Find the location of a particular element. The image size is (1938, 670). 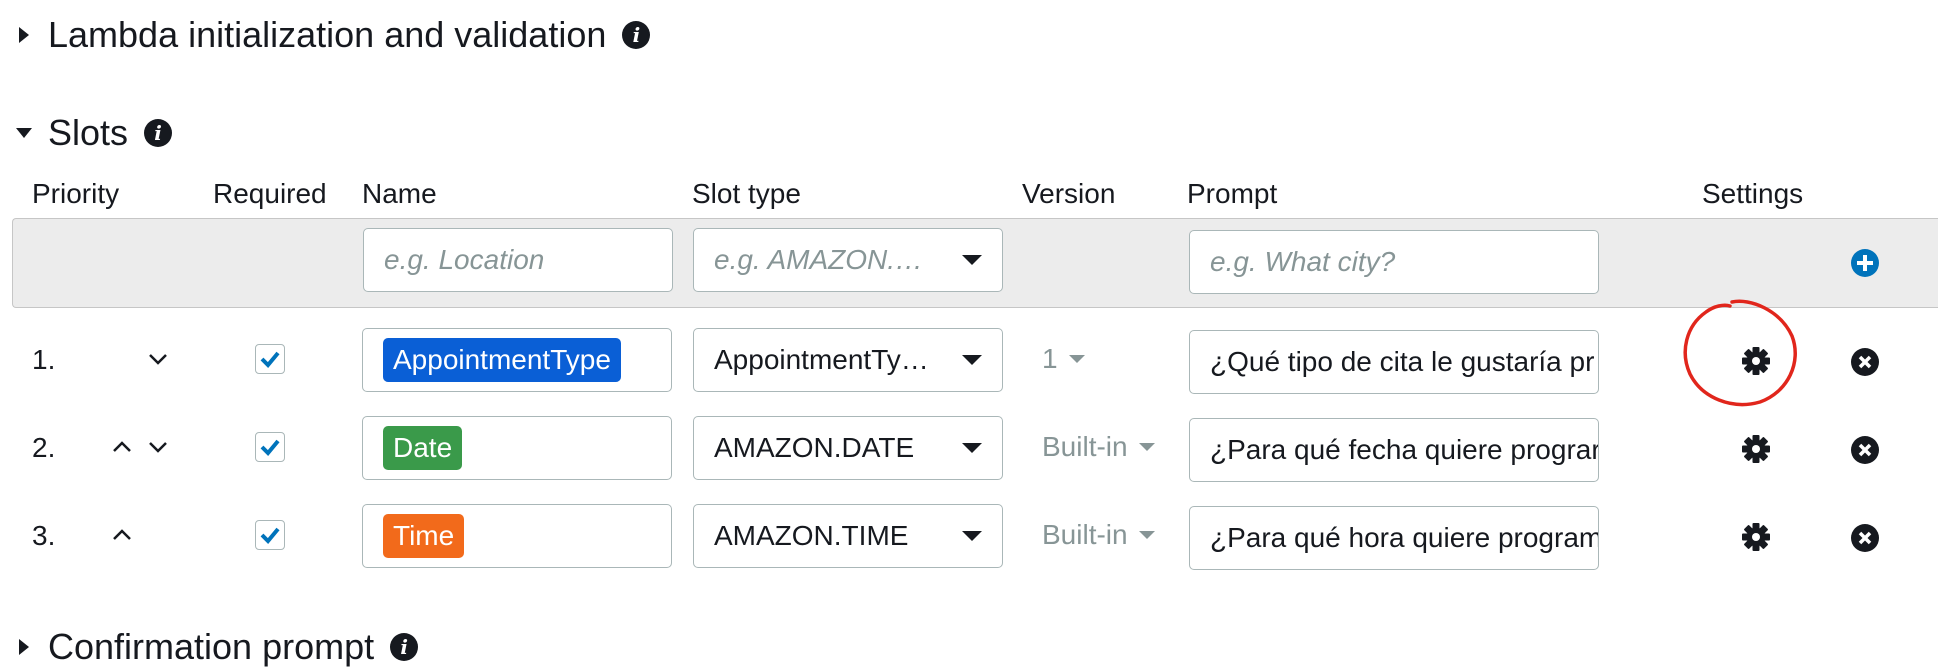

slot-prompt-field: ¿Qué tipo de cita le gustaría pr is located at coordinates (1394, 362).